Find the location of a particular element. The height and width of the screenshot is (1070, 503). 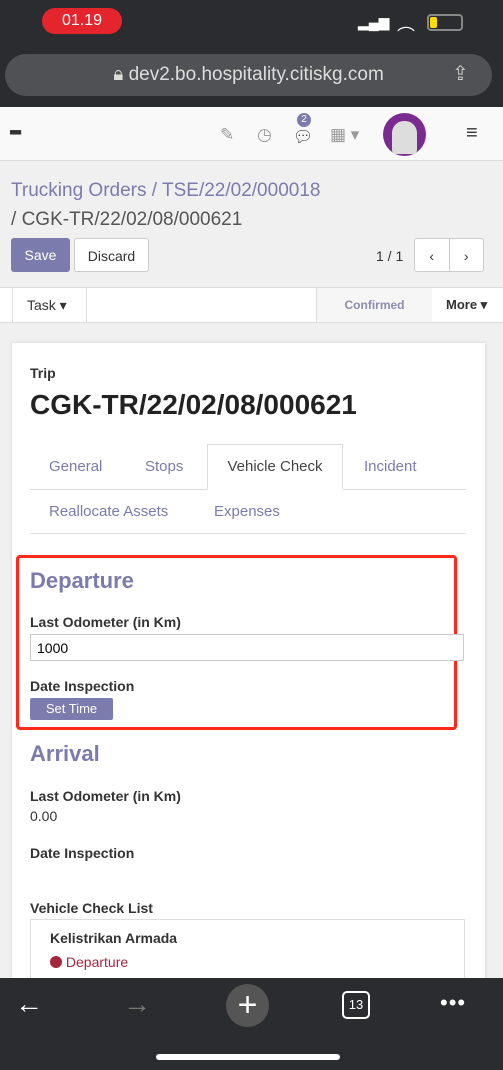

new-tab-icon: + is located at coordinates (247, 1005).